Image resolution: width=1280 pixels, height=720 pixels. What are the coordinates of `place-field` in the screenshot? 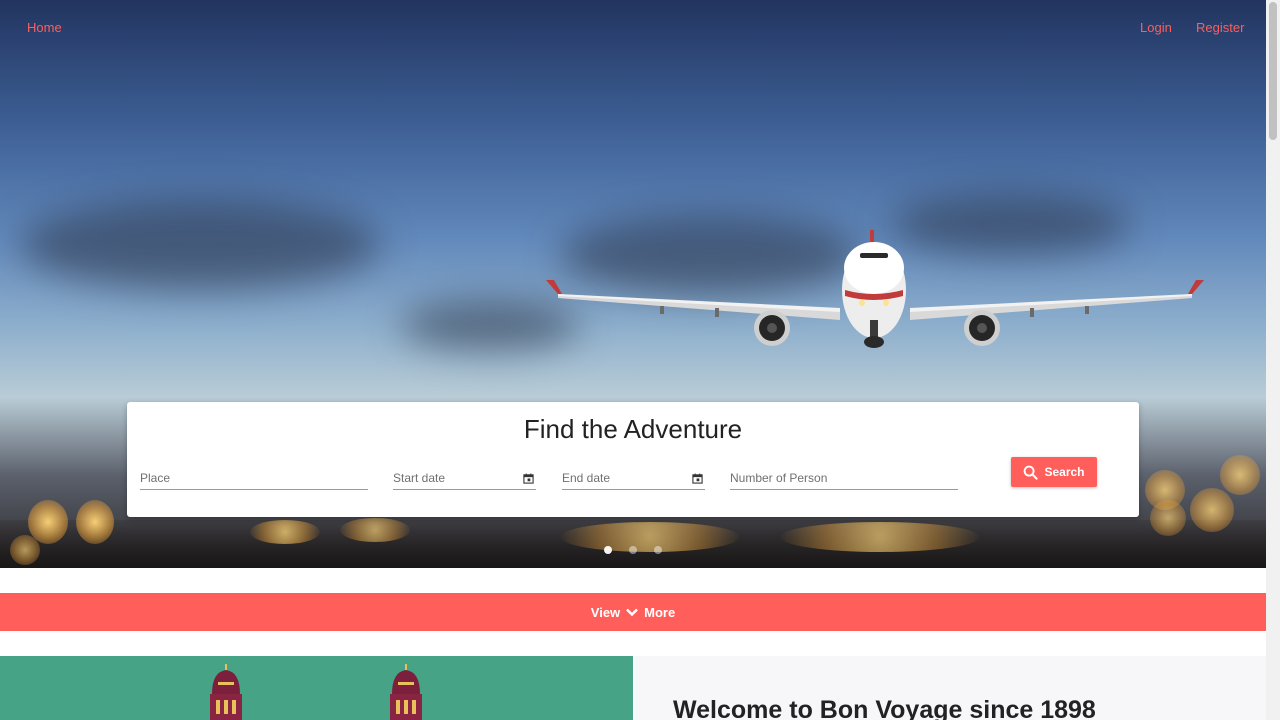 It's located at (254, 479).